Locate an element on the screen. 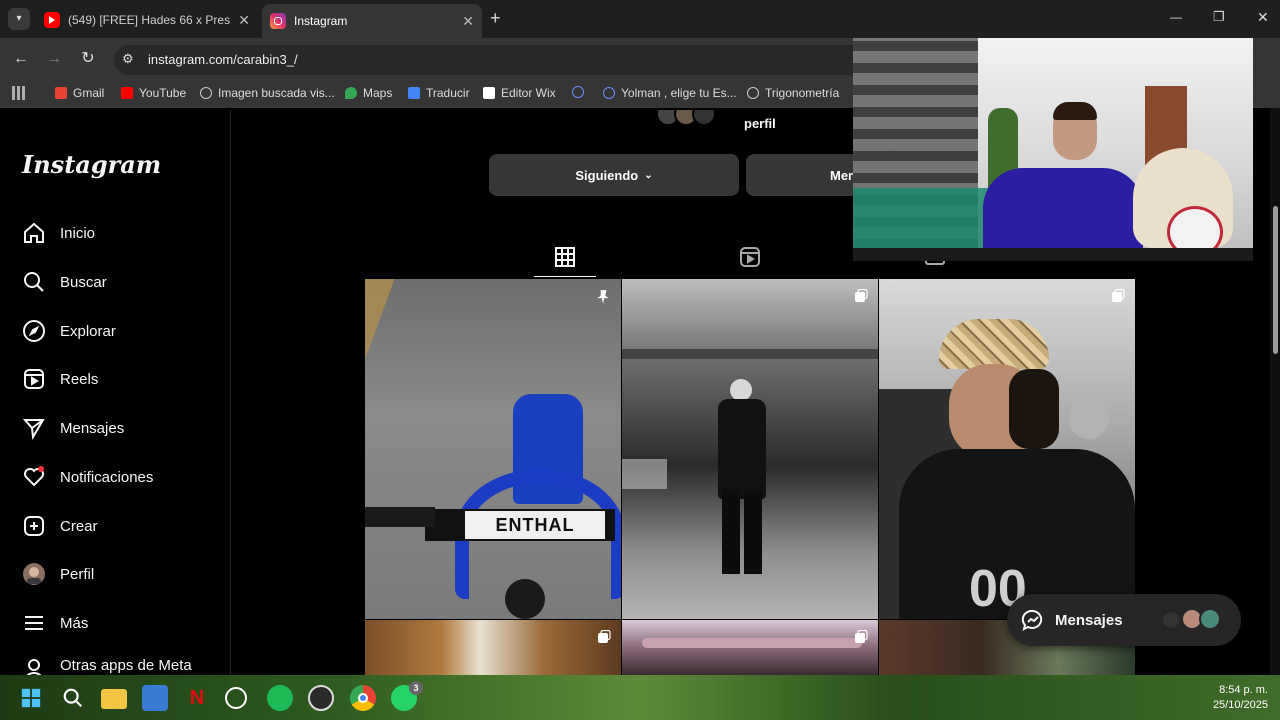  instagram-icon is located at coordinates (278, 21).